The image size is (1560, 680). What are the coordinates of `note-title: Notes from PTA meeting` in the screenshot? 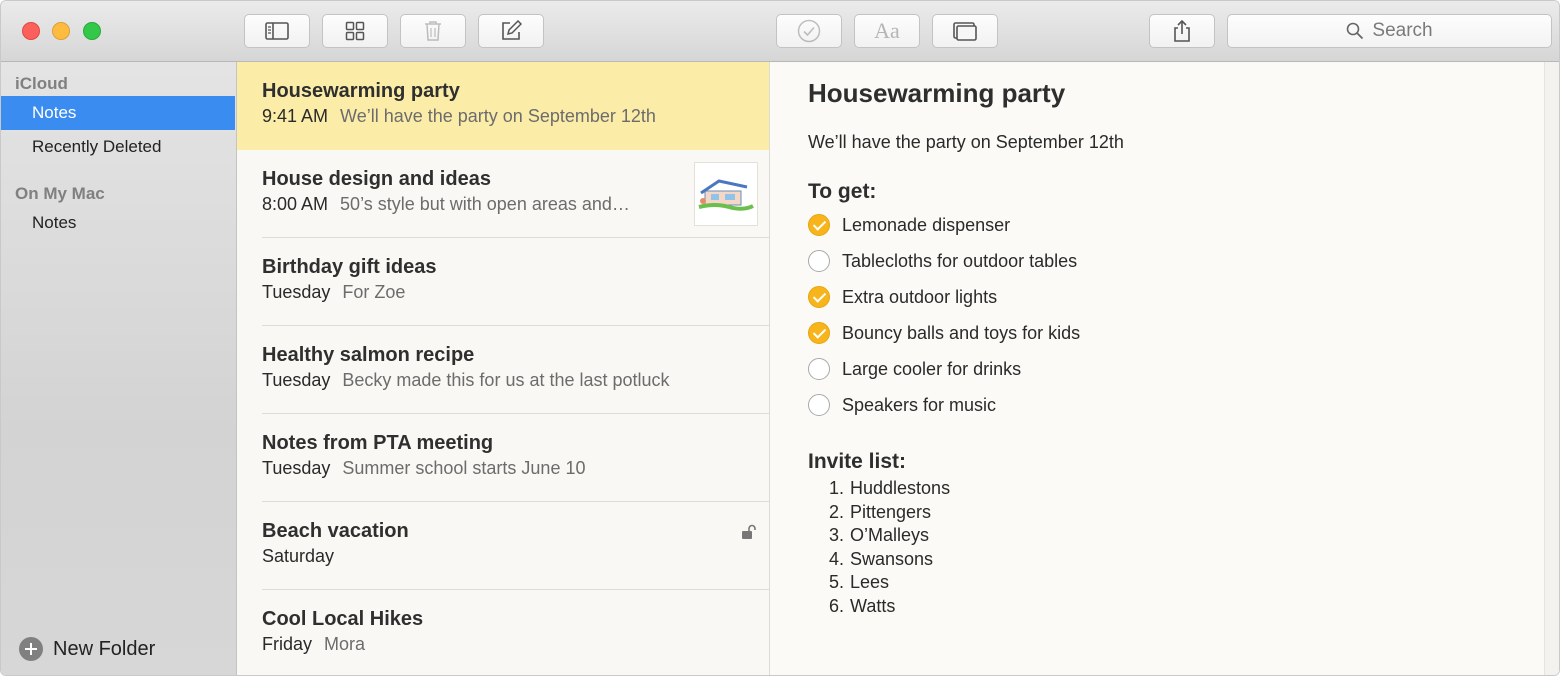 It's located at (378, 443).